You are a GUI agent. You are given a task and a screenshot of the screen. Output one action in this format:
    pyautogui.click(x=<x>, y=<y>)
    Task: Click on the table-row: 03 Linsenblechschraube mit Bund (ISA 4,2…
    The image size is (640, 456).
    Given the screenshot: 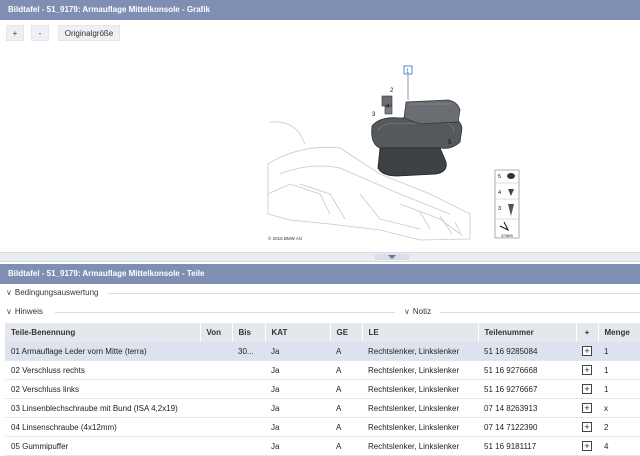 What is the action you would take?
    pyautogui.click(x=322, y=408)
    